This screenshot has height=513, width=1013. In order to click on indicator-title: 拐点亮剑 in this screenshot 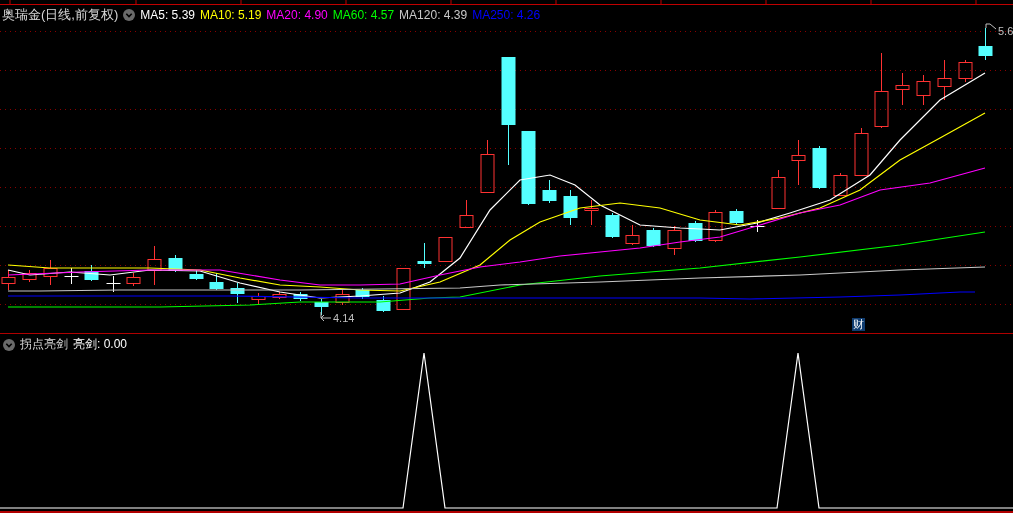, I will do `click(44, 344)`.